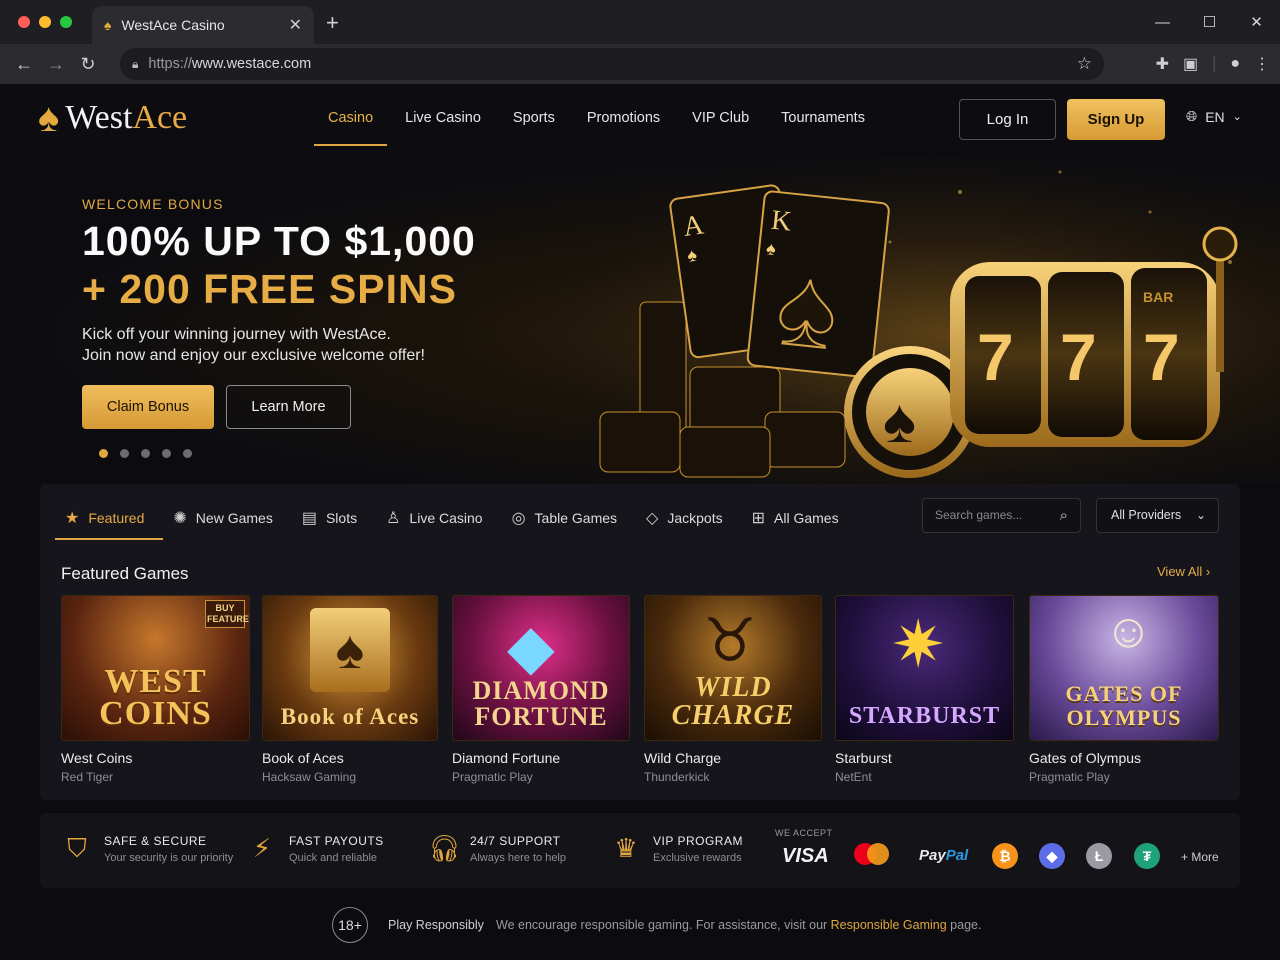  What do you see at coordinates (1116, 119) in the screenshot?
I see `signup-button: Sign Up` at bounding box center [1116, 119].